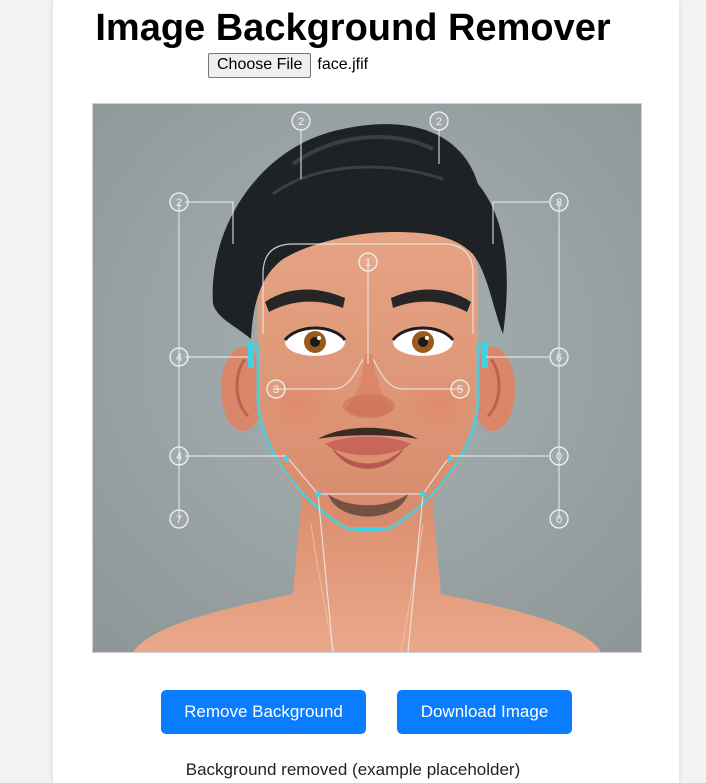 Image resolution: width=706 pixels, height=783 pixels. I want to click on choose-file-button: Choose File, so click(260, 65).